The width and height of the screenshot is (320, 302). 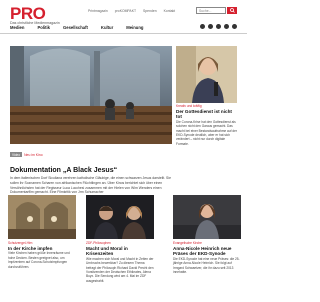 What do you see at coordinates (226, 26) in the screenshot?
I see `twitter-icon` at bounding box center [226, 26].